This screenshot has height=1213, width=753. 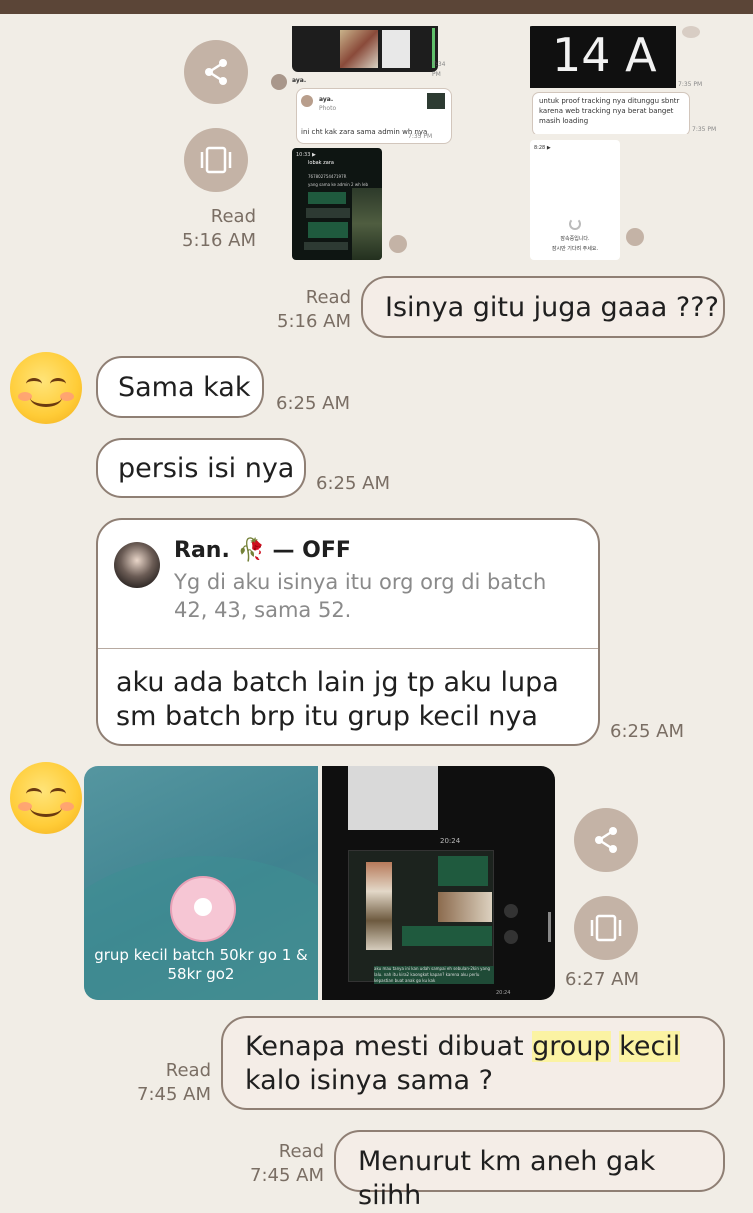 I want to click on screenshot-thumbnail: 14 A, so click(x=603, y=57).